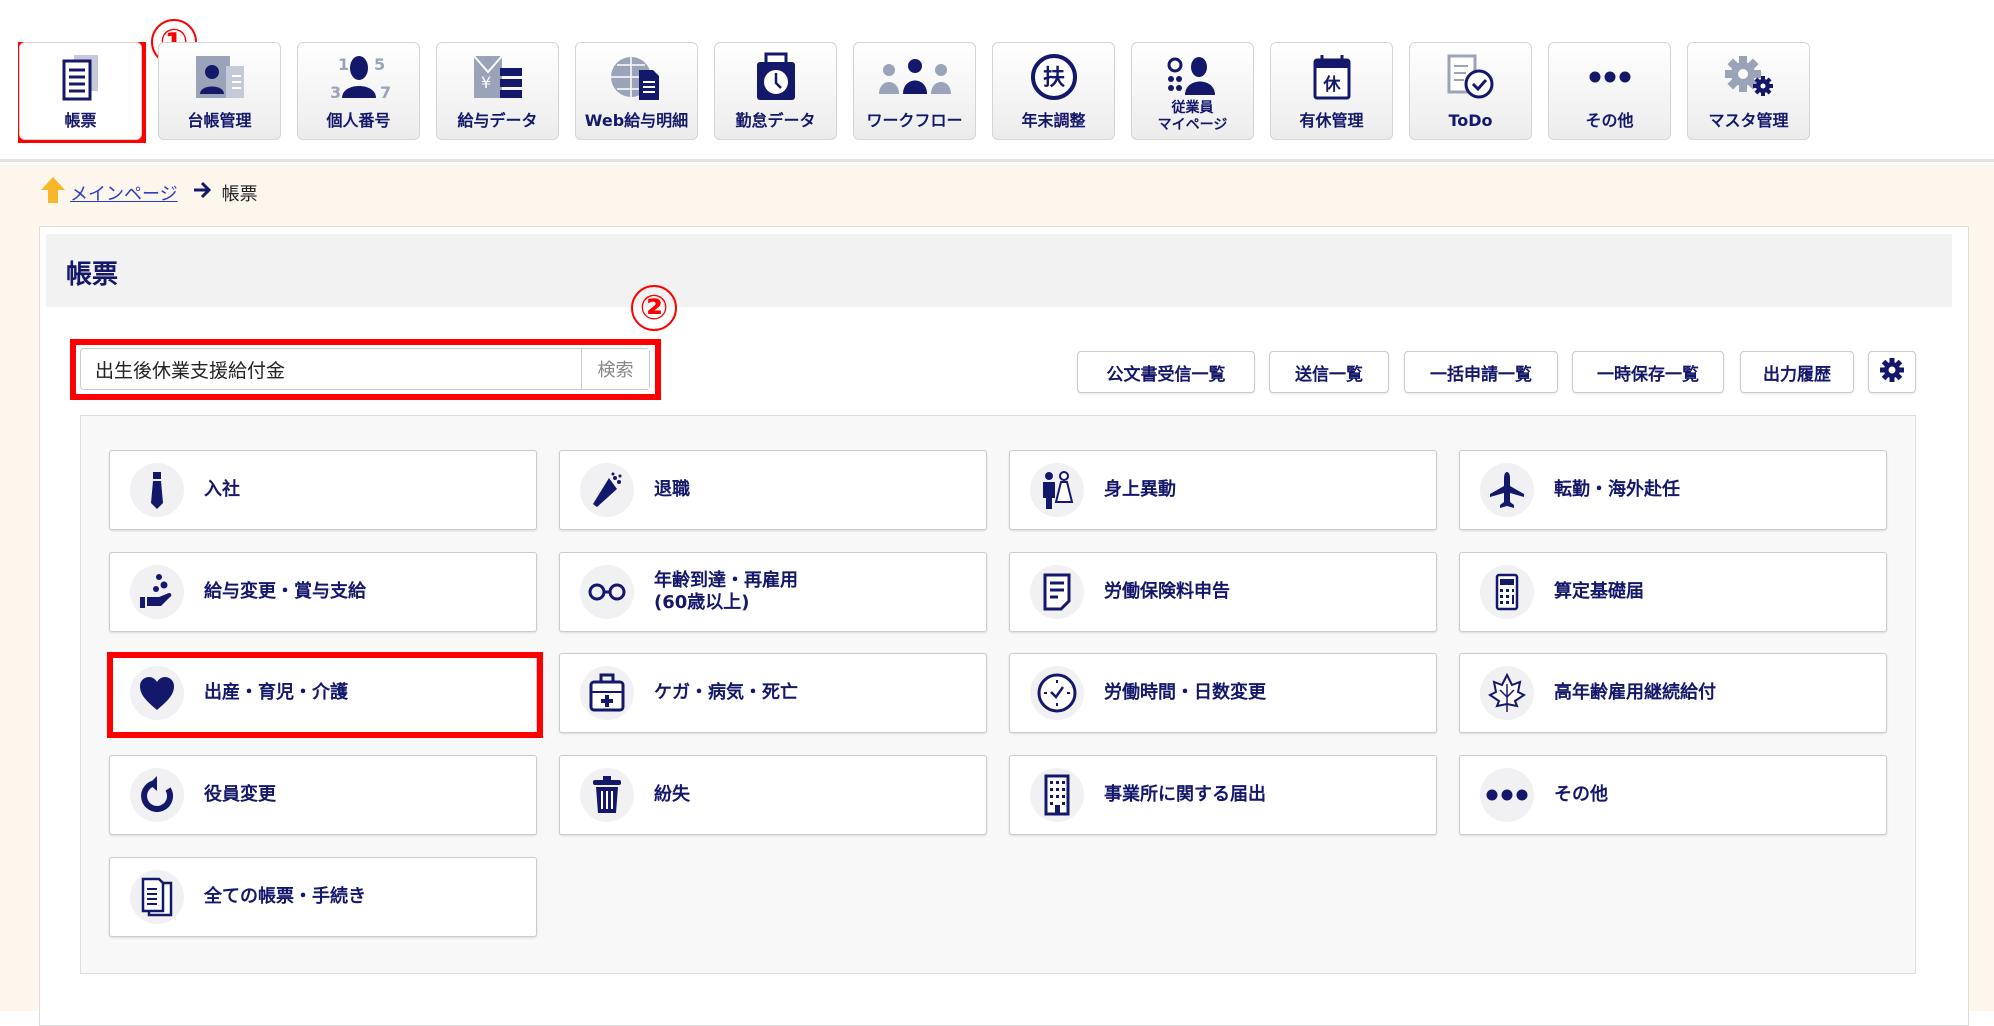 This screenshot has width=1994, height=1026. Describe the element at coordinates (607, 795) in the screenshot. I see `trash-icon` at that location.